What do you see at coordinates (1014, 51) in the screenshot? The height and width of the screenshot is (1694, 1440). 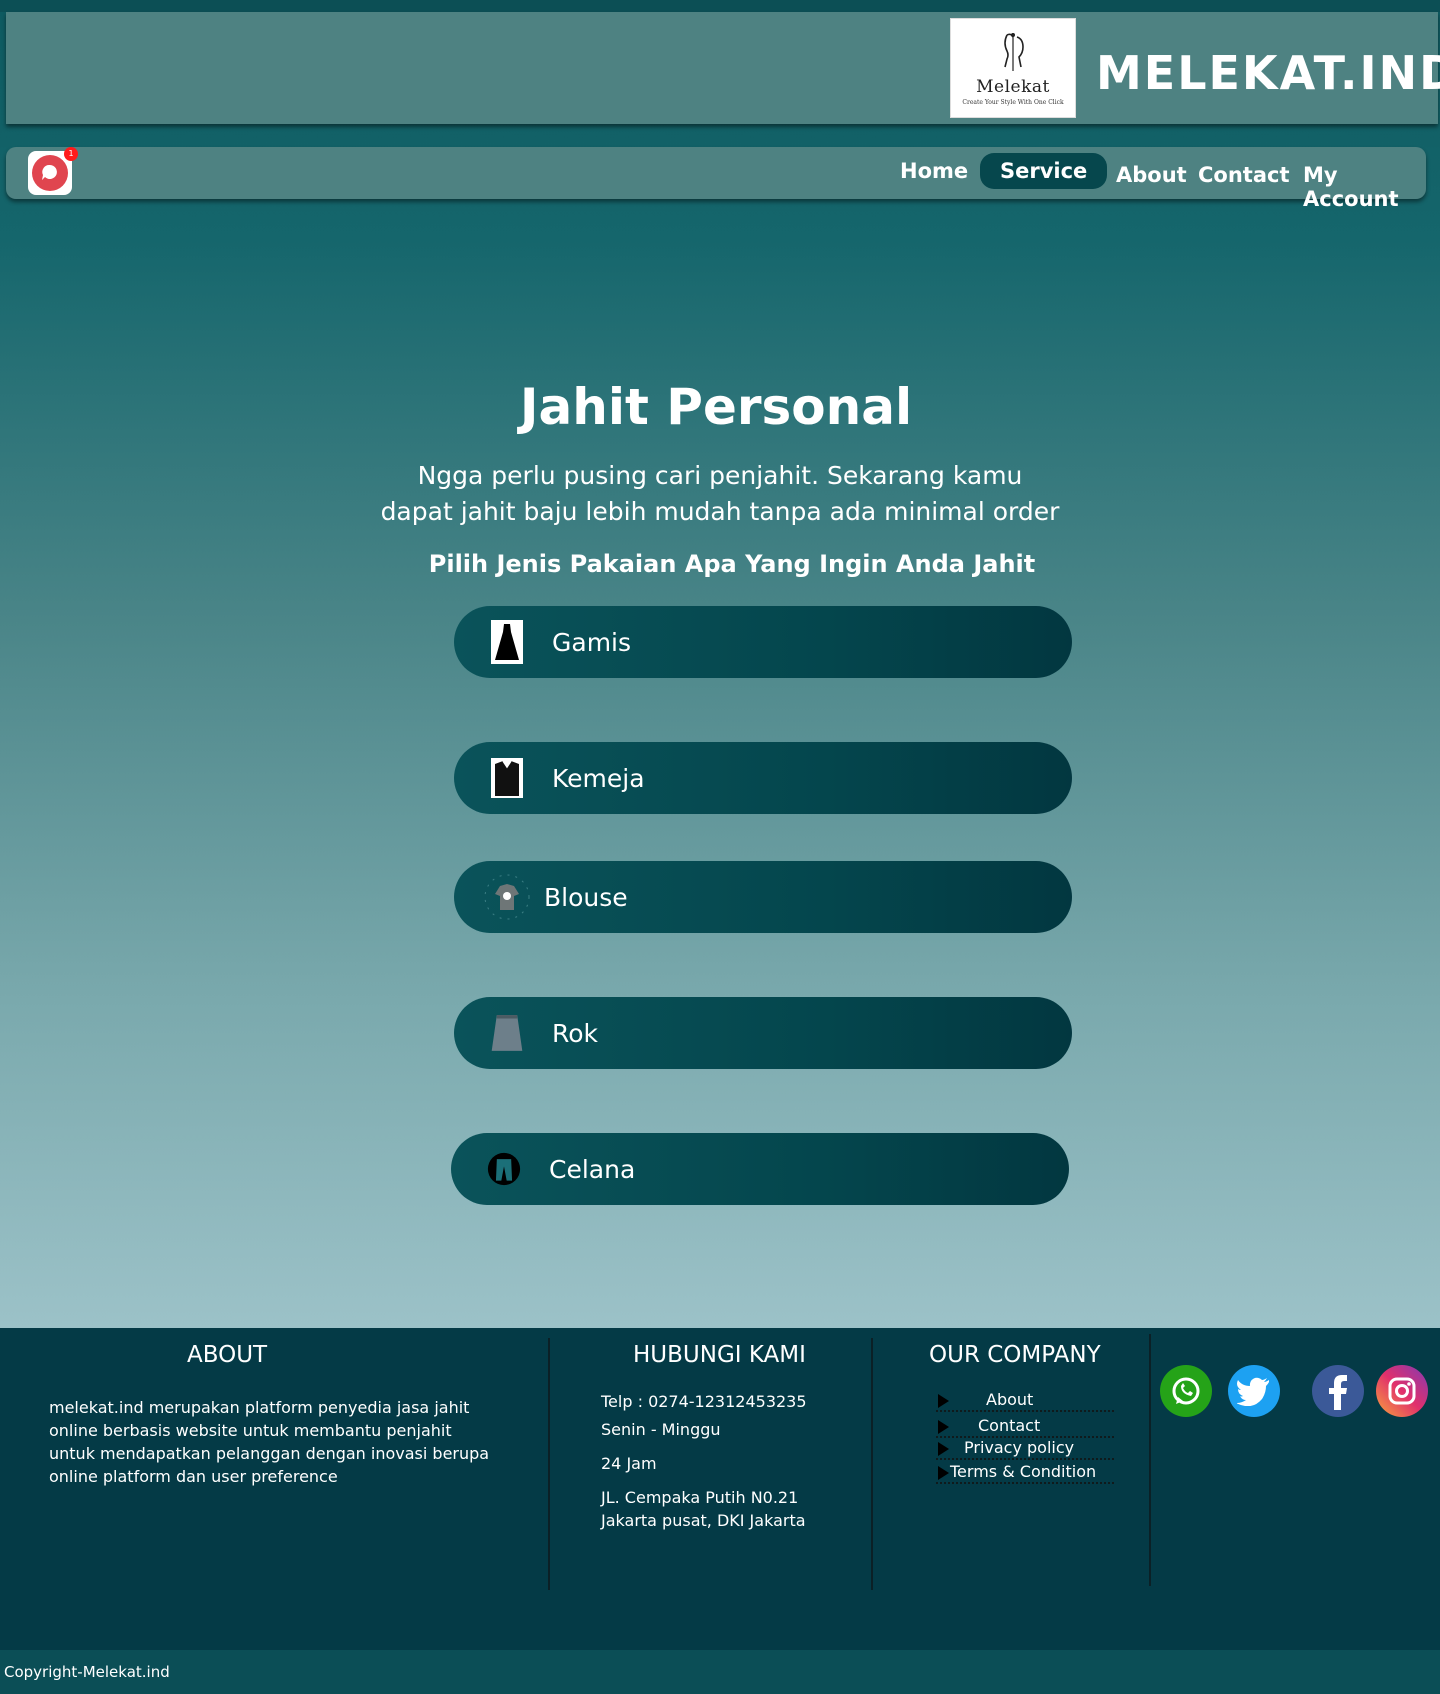 I see `mannequin-icon` at bounding box center [1014, 51].